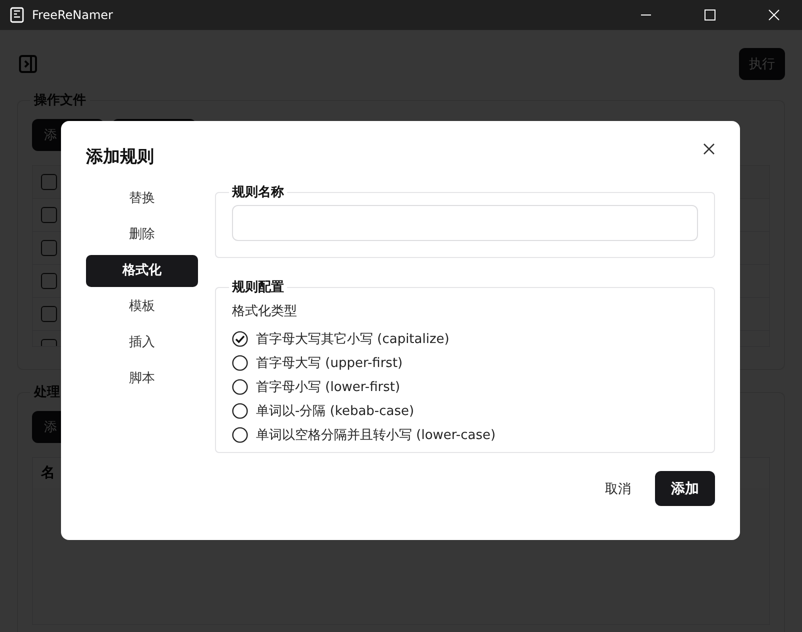 The image size is (802, 632). Describe the element at coordinates (353, 339) in the screenshot. I see `option-label: 首字母大写其它小写 (capitalize)` at that location.